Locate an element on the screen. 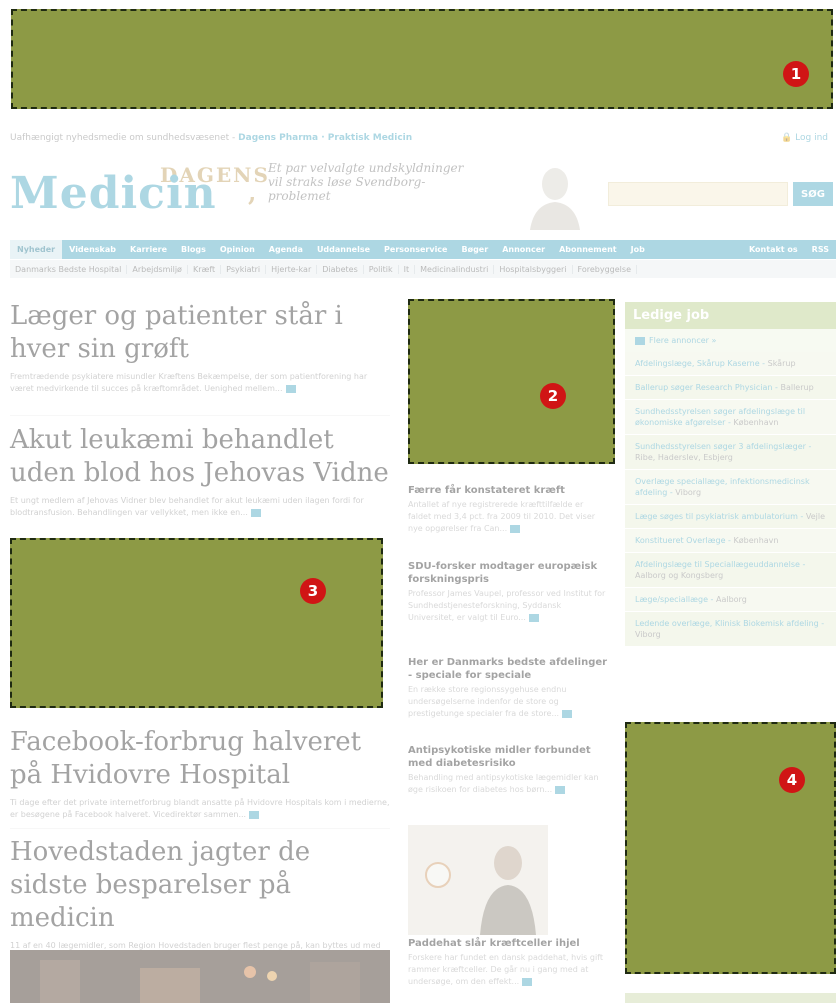 The image size is (836, 1003). ad-slot-2: 2 is located at coordinates (511, 381).